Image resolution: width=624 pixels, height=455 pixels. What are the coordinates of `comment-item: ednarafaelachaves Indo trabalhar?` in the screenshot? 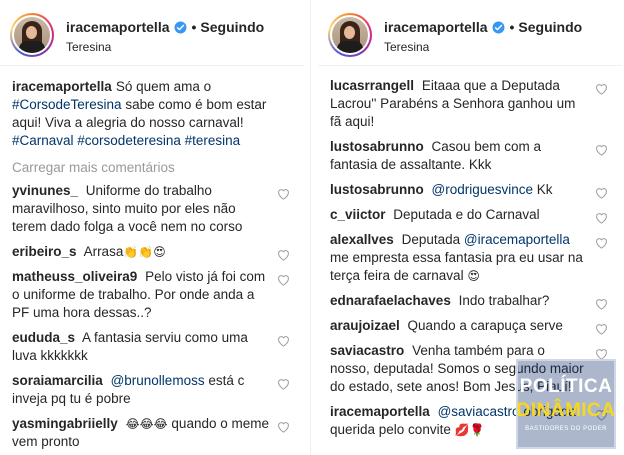 It's located at (470, 301).